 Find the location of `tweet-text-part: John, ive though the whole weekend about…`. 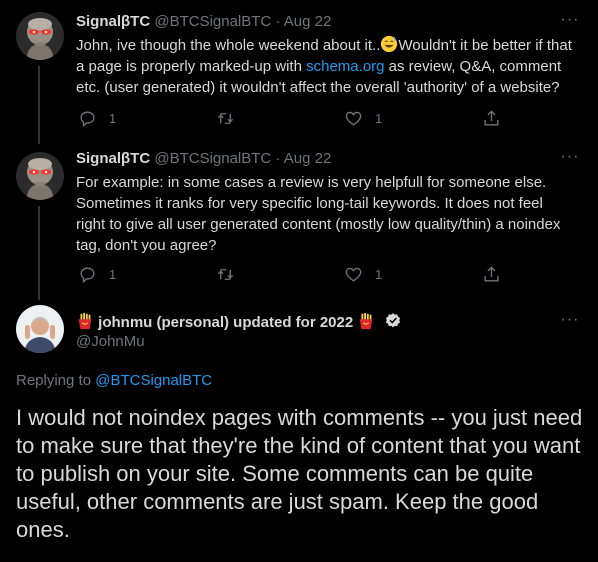

tweet-text-part: John, ive though the whole weekend about… is located at coordinates (228, 45).